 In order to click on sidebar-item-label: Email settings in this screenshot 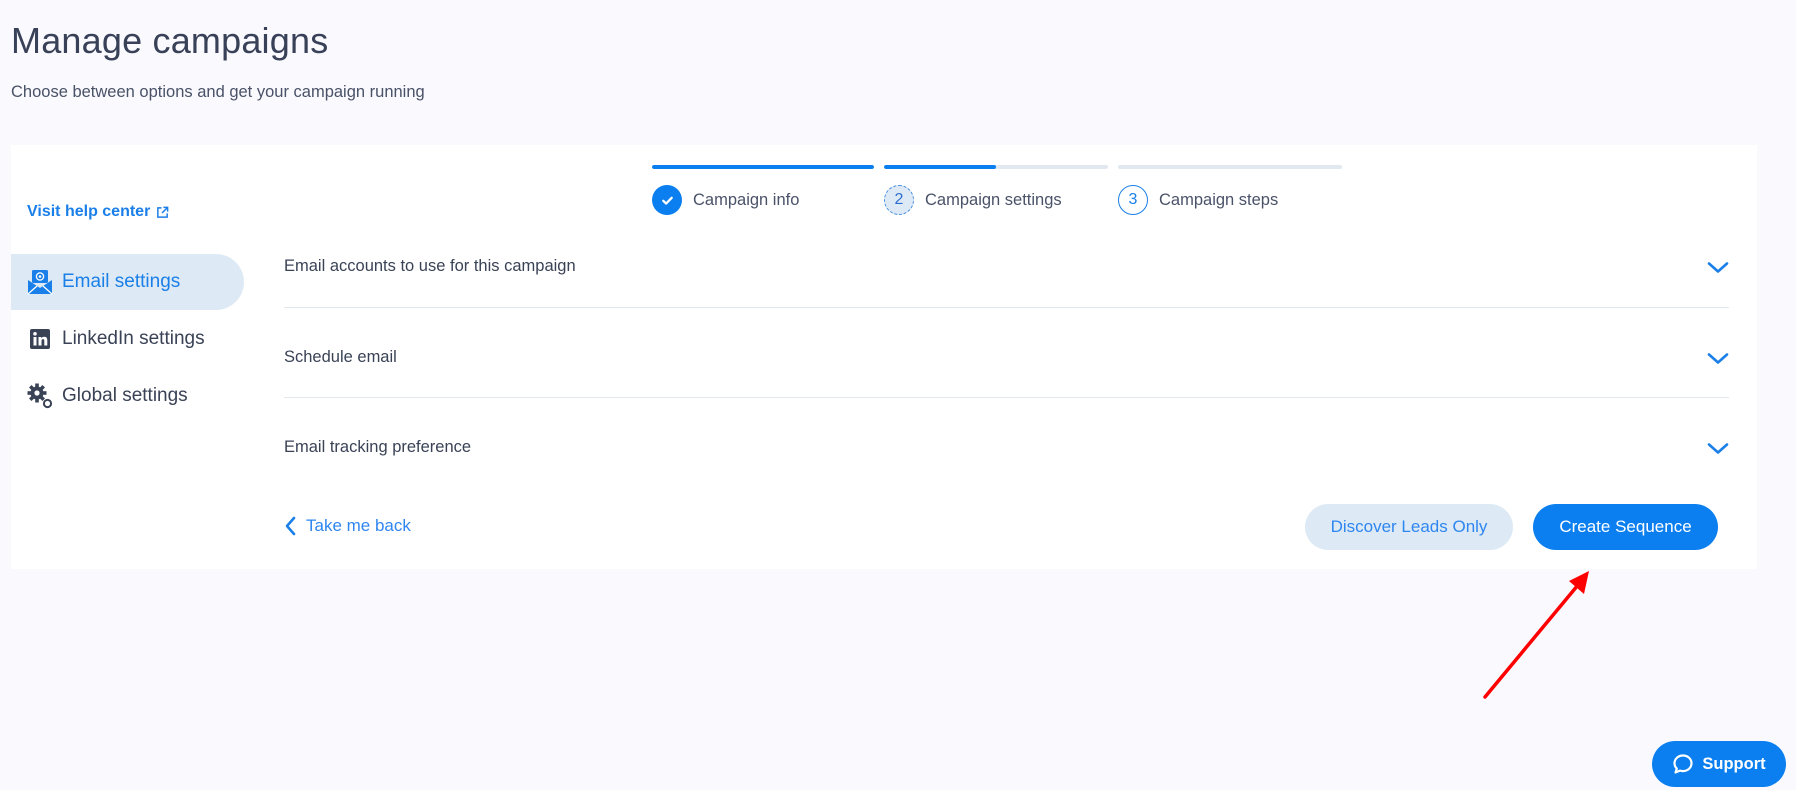, I will do `click(121, 281)`.